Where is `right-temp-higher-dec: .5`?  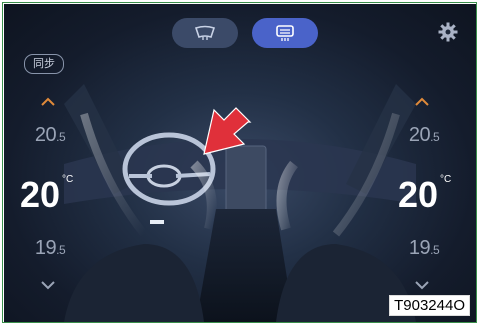
right-temp-higher-dec: .5 is located at coordinates (435, 137).